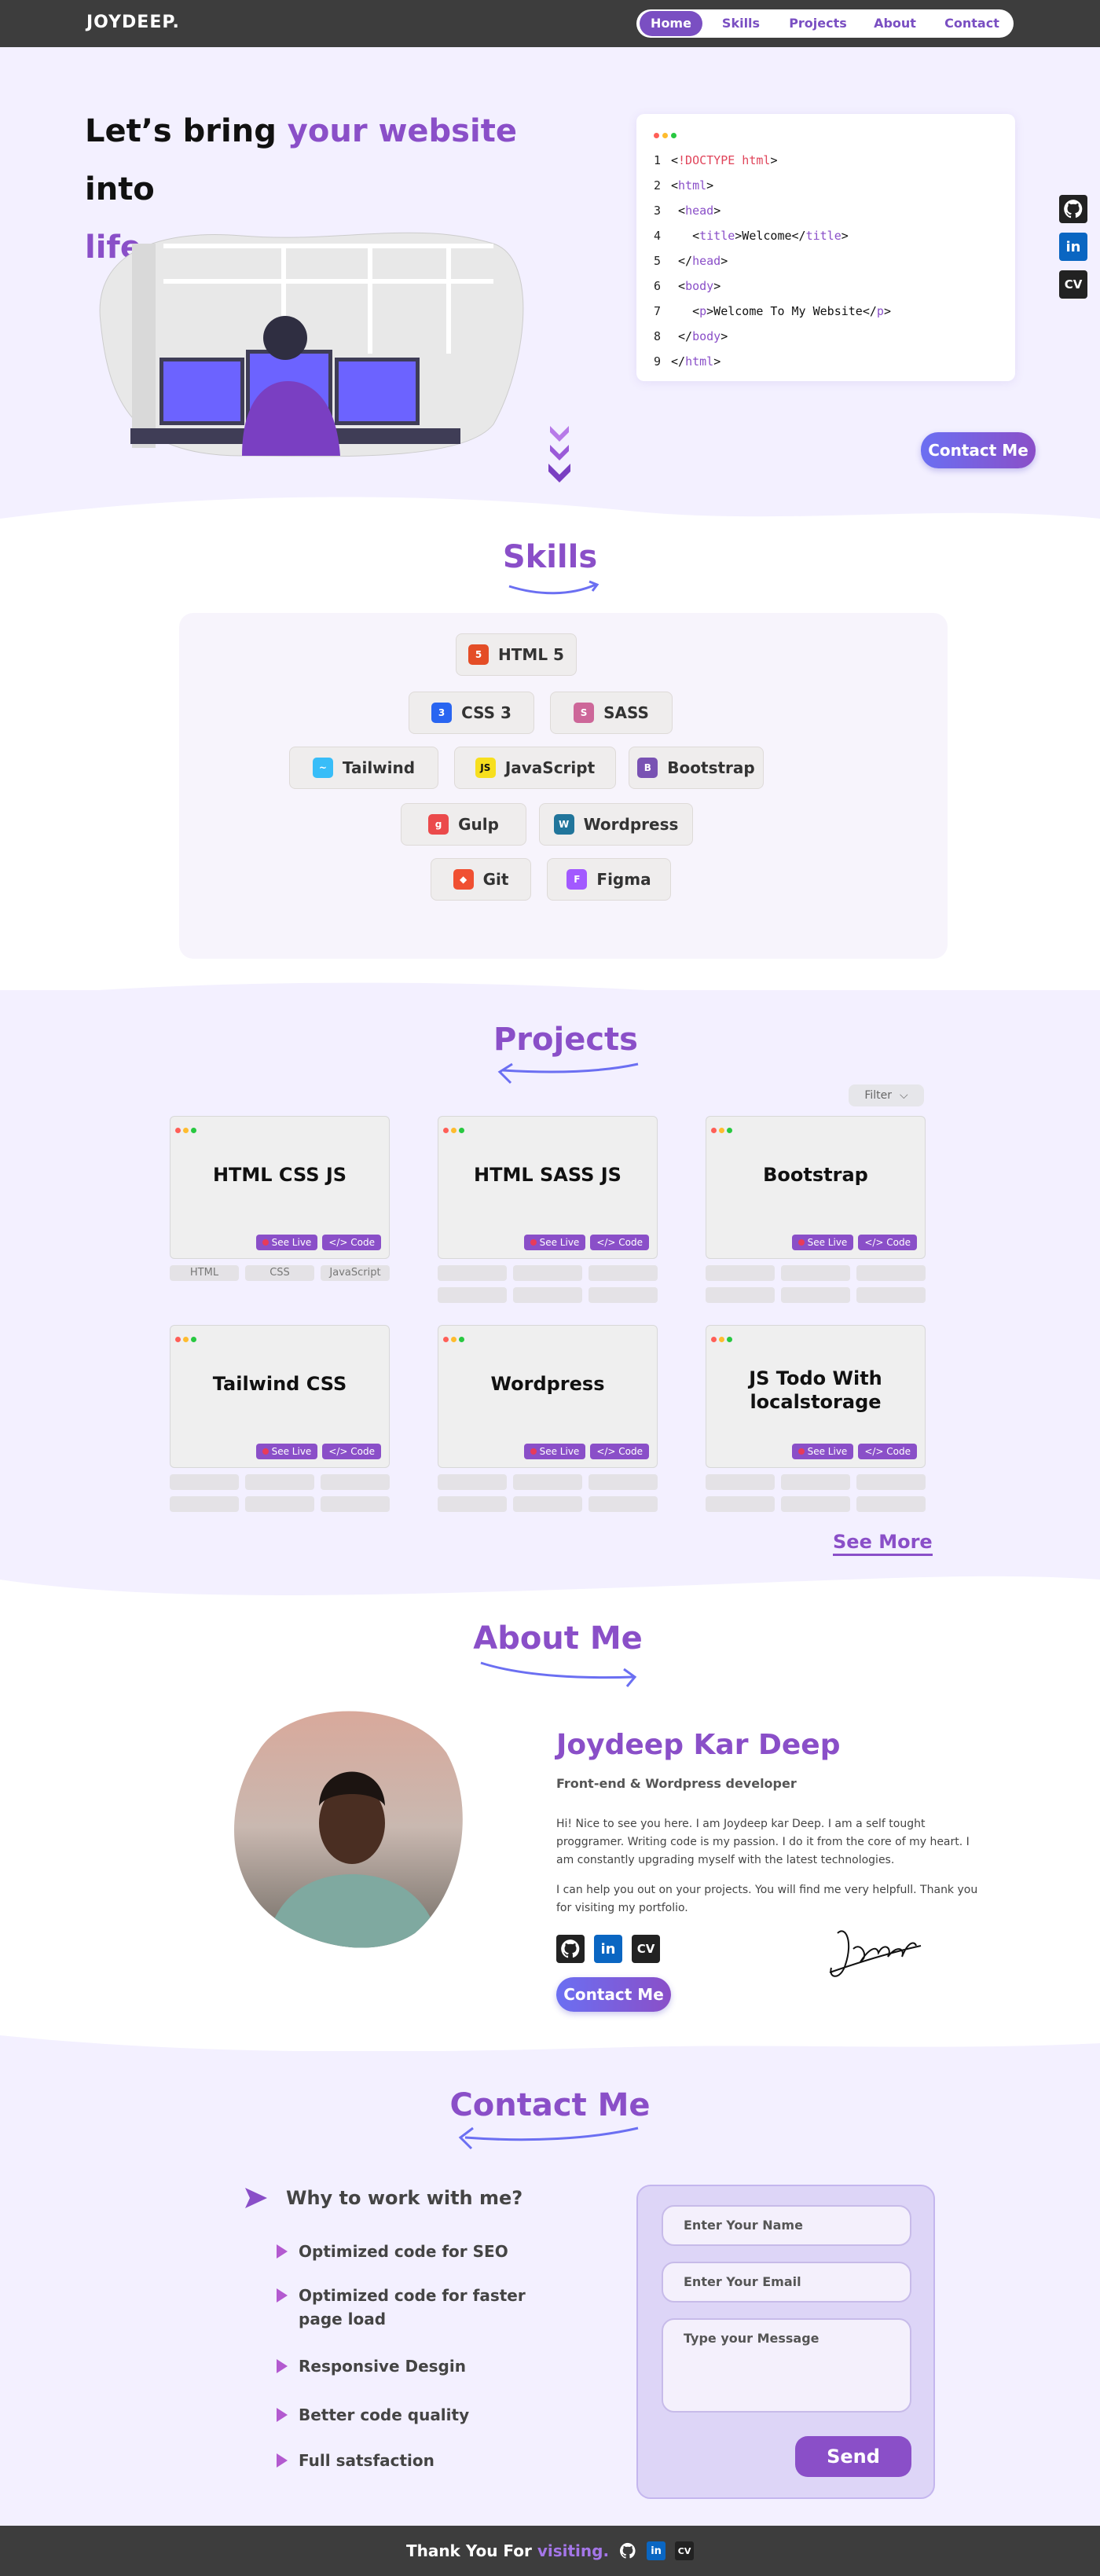  Describe the element at coordinates (817, 23) in the screenshot. I see `nav-projects: Projects` at that location.